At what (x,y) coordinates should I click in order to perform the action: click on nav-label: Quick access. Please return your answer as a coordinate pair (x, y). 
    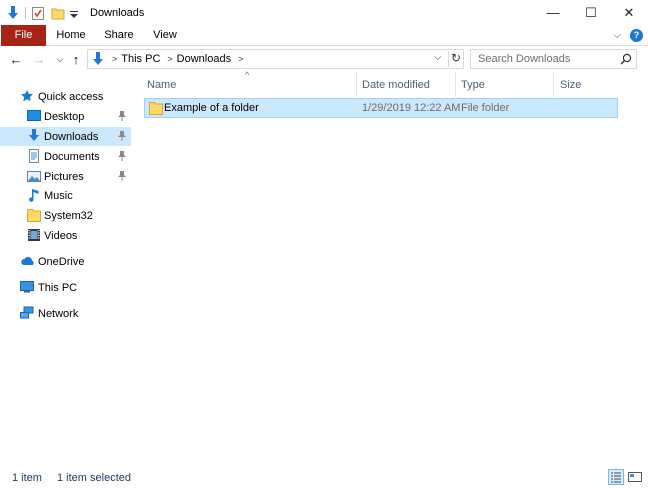
    Looking at the image, I should click on (71, 96).